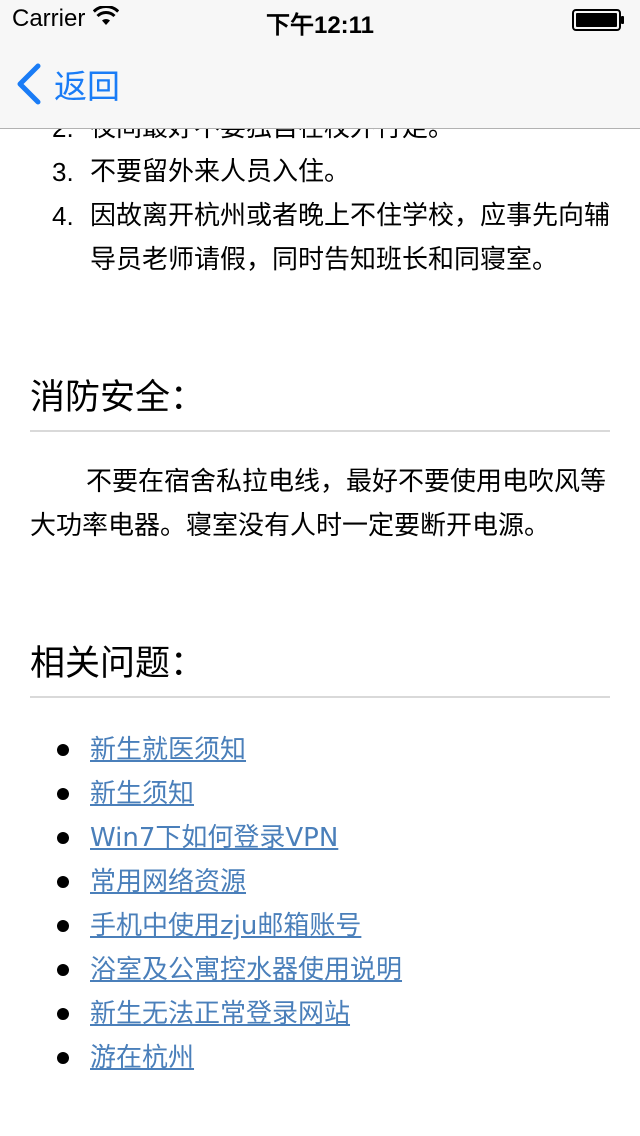 This screenshot has width=640, height=1136. What do you see at coordinates (63, 216) in the screenshot?
I see `list-number: 4.` at bounding box center [63, 216].